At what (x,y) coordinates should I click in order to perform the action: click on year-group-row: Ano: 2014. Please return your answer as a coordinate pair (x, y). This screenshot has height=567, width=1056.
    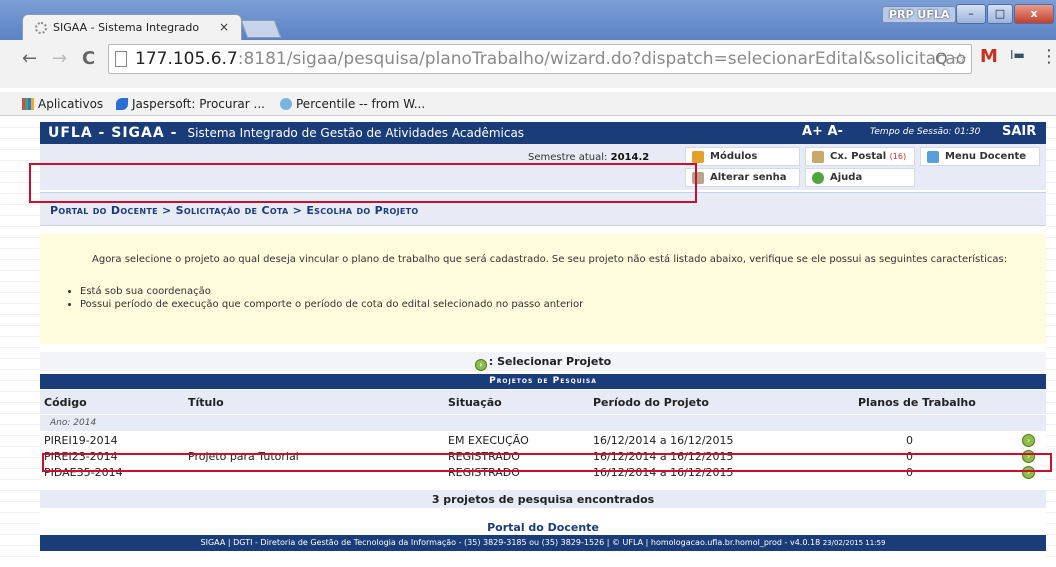
    Looking at the image, I should click on (543, 423).